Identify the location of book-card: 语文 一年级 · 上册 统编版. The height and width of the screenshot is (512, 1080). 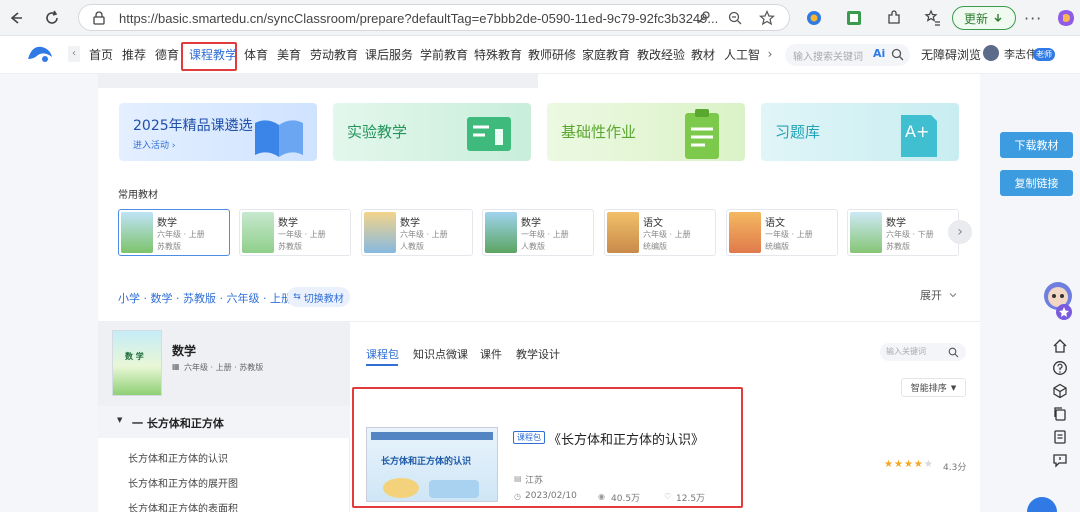
(782, 232).